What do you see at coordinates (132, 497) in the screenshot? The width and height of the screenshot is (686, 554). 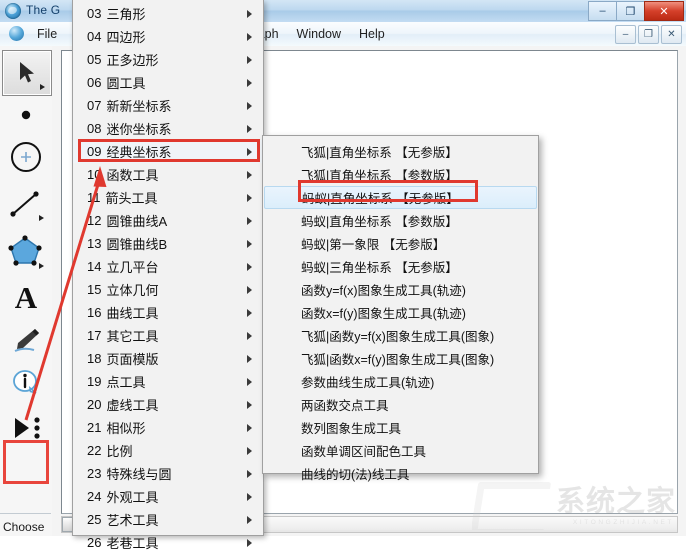 I see `menu-item-label: 外观工具` at bounding box center [132, 497].